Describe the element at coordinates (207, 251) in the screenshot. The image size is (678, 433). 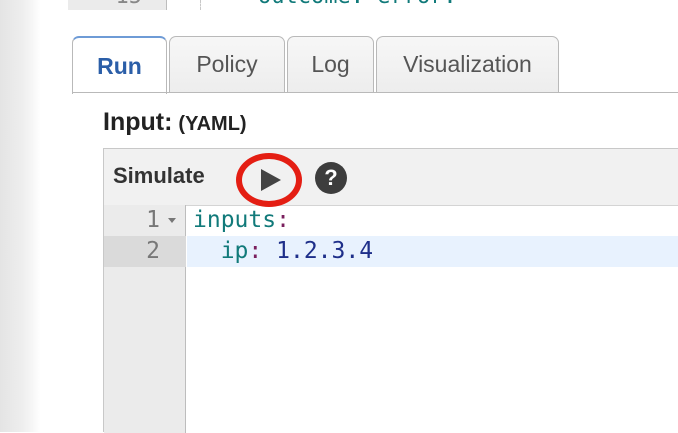
I see `yaml-indent` at that location.